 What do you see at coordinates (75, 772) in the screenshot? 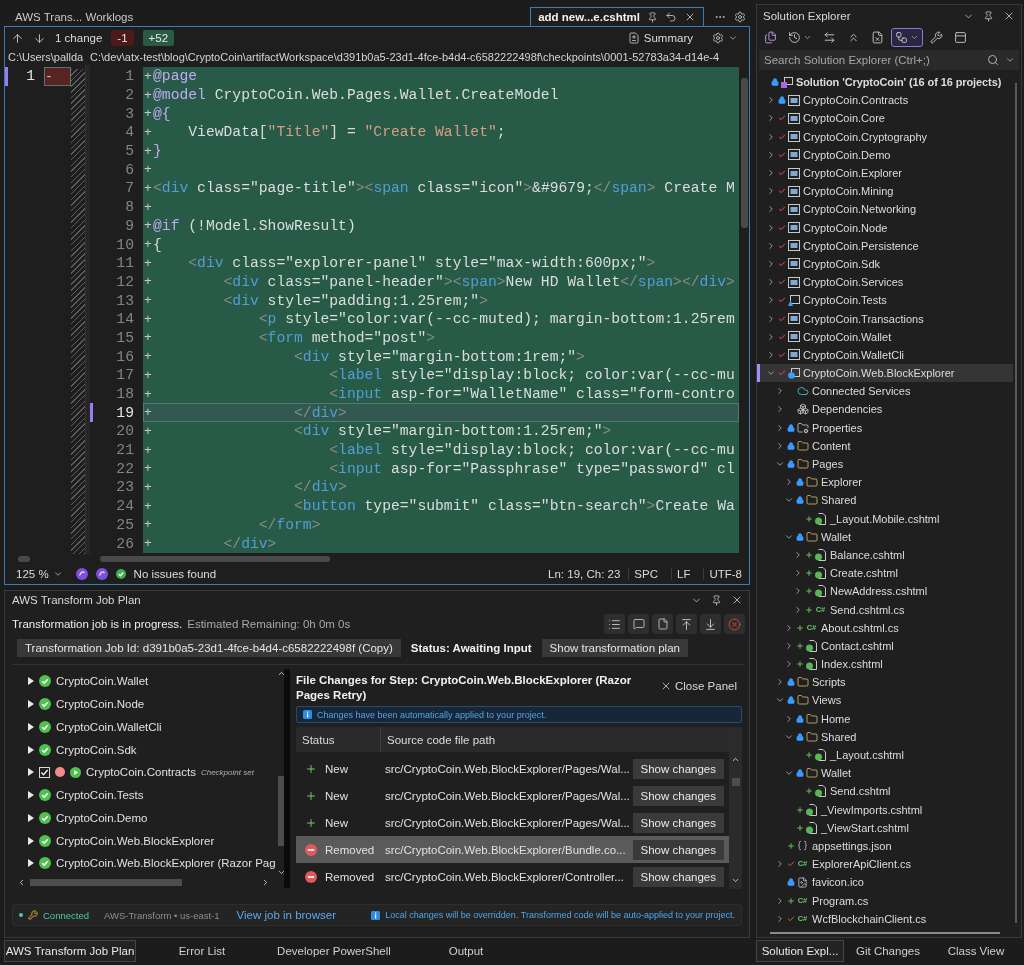
I see `play-circle-icon` at bounding box center [75, 772].